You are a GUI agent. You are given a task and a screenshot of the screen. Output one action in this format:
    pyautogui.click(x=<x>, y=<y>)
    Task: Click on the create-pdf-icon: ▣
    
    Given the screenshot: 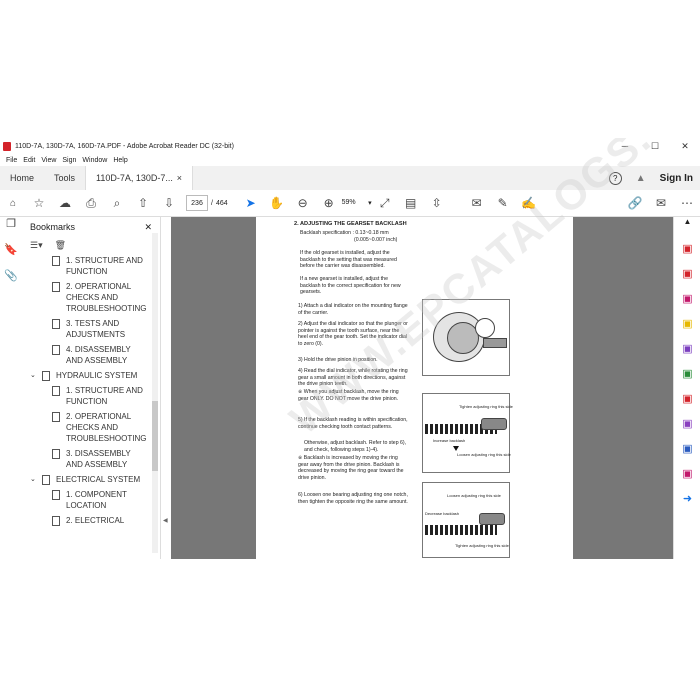 What is the action you would take?
    pyautogui.click(x=687, y=279)
    